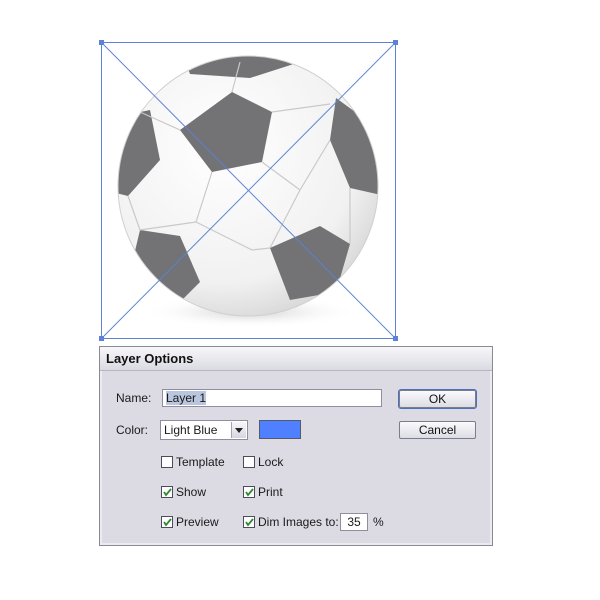 This screenshot has width=600, height=600. What do you see at coordinates (298, 522) in the screenshot?
I see `dim-images-label: Dim Images to:` at bounding box center [298, 522].